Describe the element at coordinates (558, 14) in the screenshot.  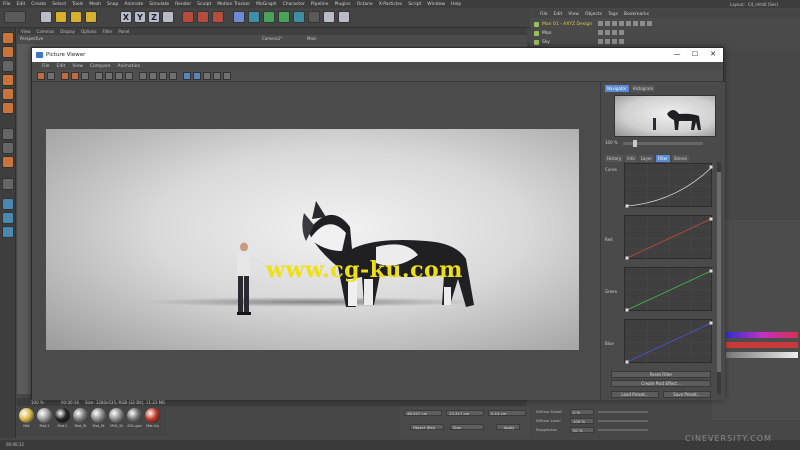
I see `objects-menu-item: Edit` at that location.